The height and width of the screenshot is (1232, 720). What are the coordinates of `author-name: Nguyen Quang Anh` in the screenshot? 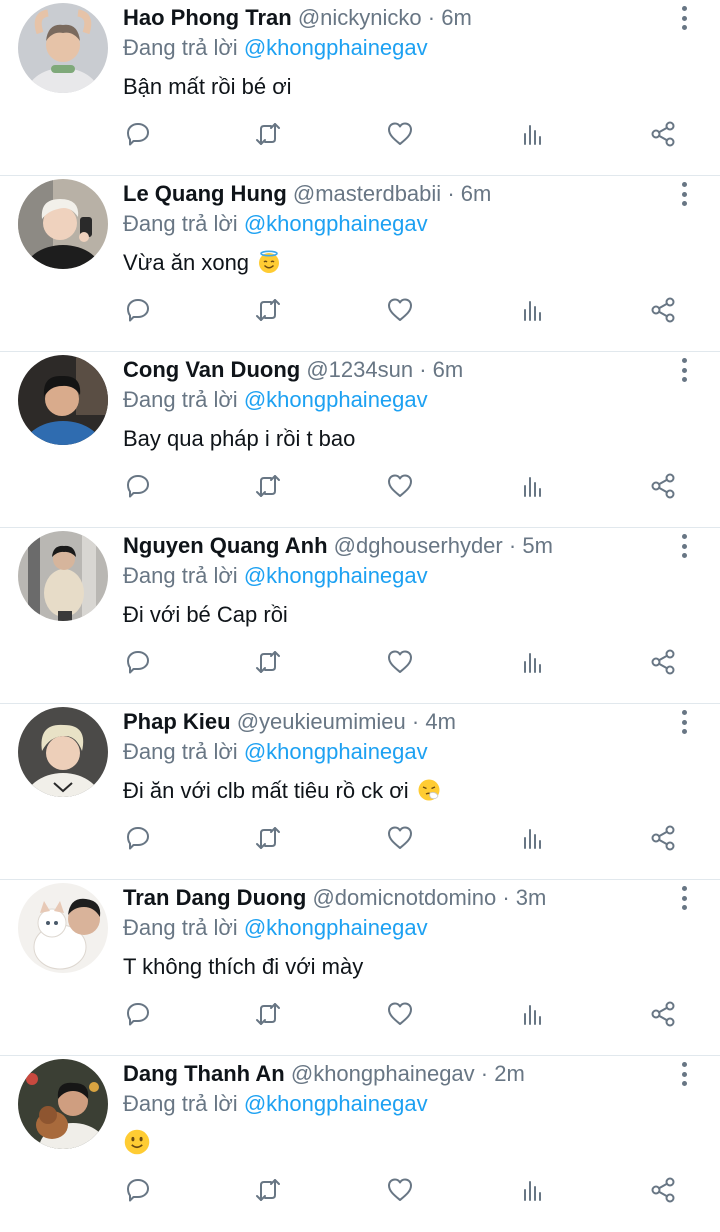 It's located at (225, 545).